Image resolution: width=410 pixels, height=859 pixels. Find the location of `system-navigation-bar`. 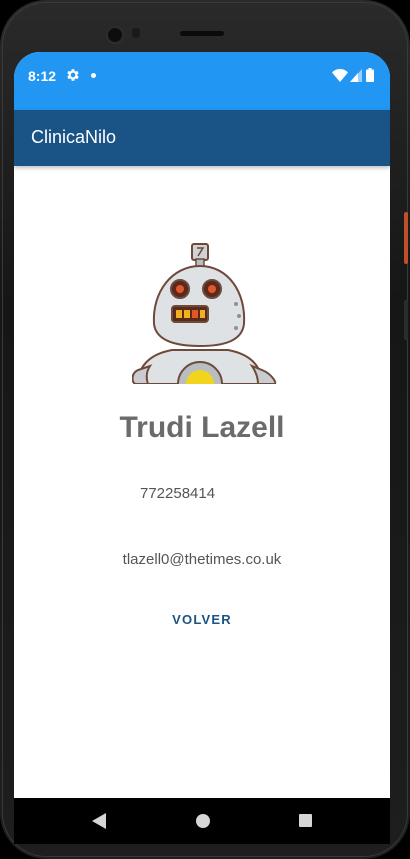

system-navigation-bar is located at coordinates (202, 821).